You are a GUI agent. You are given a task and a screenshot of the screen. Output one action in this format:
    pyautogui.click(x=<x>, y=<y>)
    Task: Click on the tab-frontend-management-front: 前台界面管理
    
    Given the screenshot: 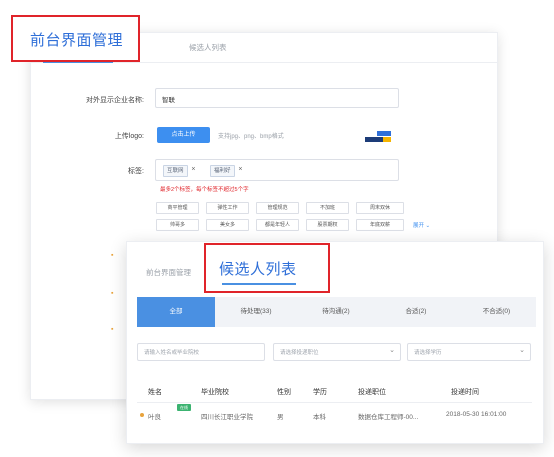 What is the action you would take?
    pyautogui.click(x=168, y=272)
    